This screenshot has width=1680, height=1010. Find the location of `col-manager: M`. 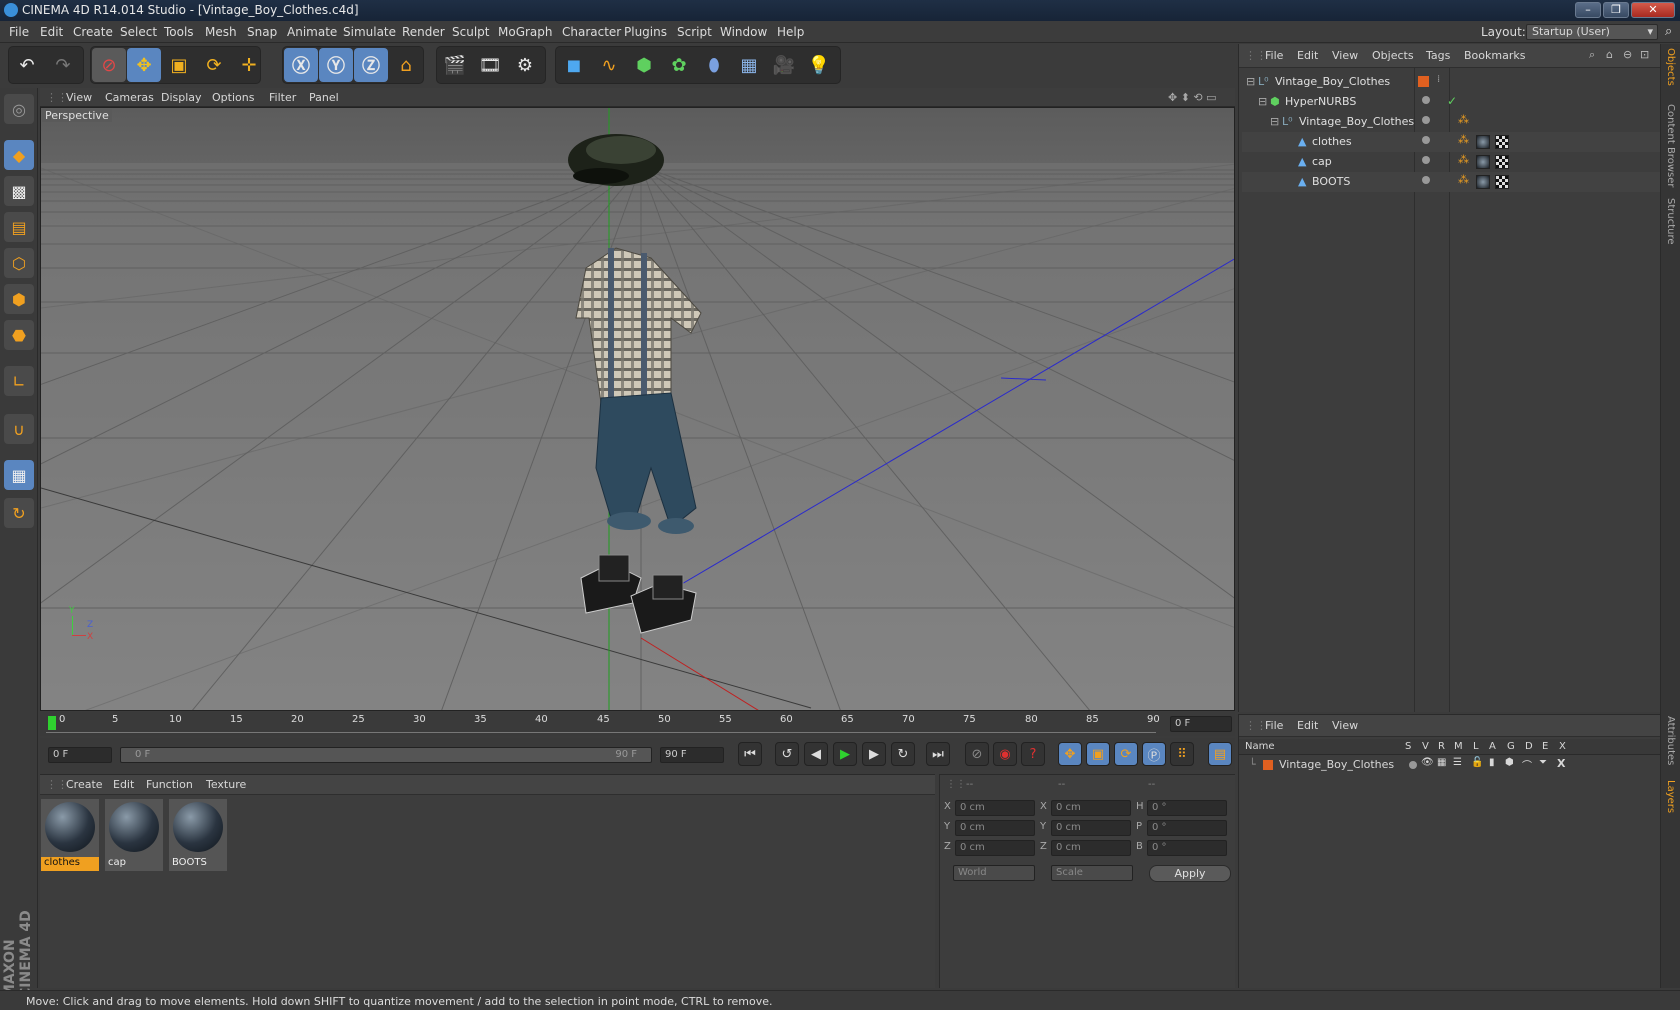

col-manager: M is located at coordinates (1458, 746).